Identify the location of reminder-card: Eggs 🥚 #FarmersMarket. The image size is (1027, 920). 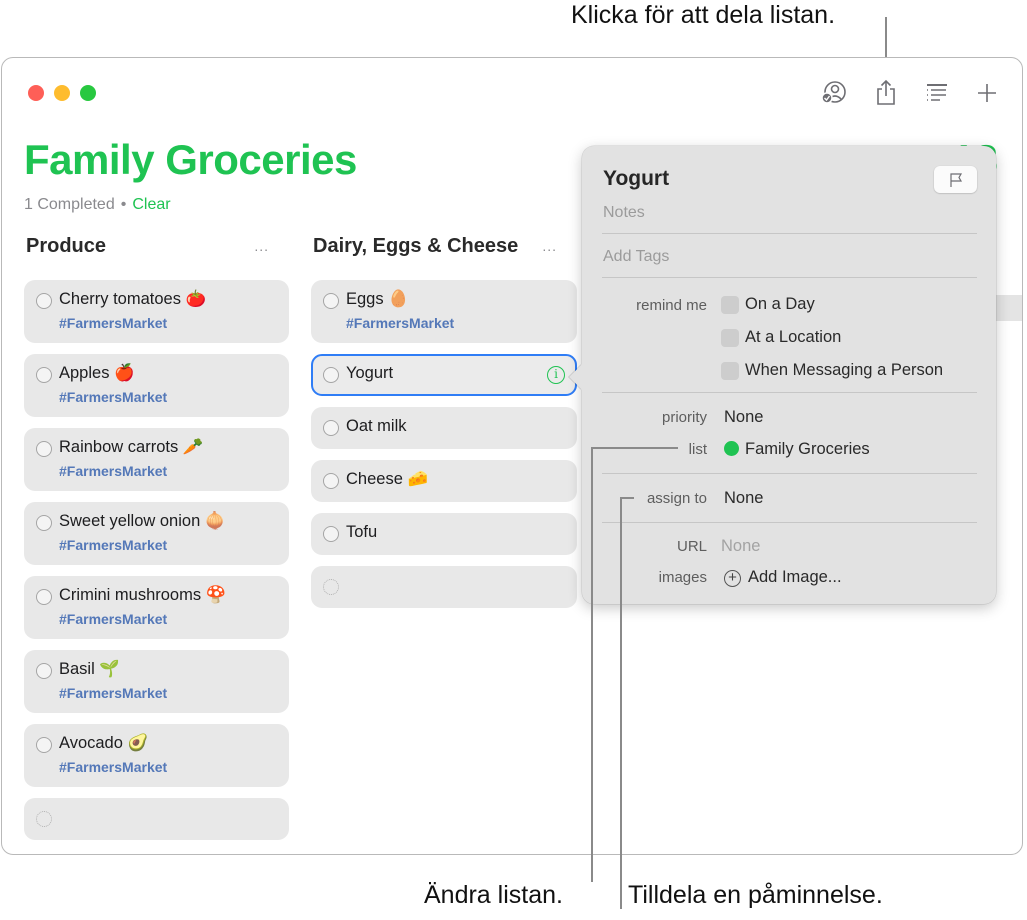
(444, 311).